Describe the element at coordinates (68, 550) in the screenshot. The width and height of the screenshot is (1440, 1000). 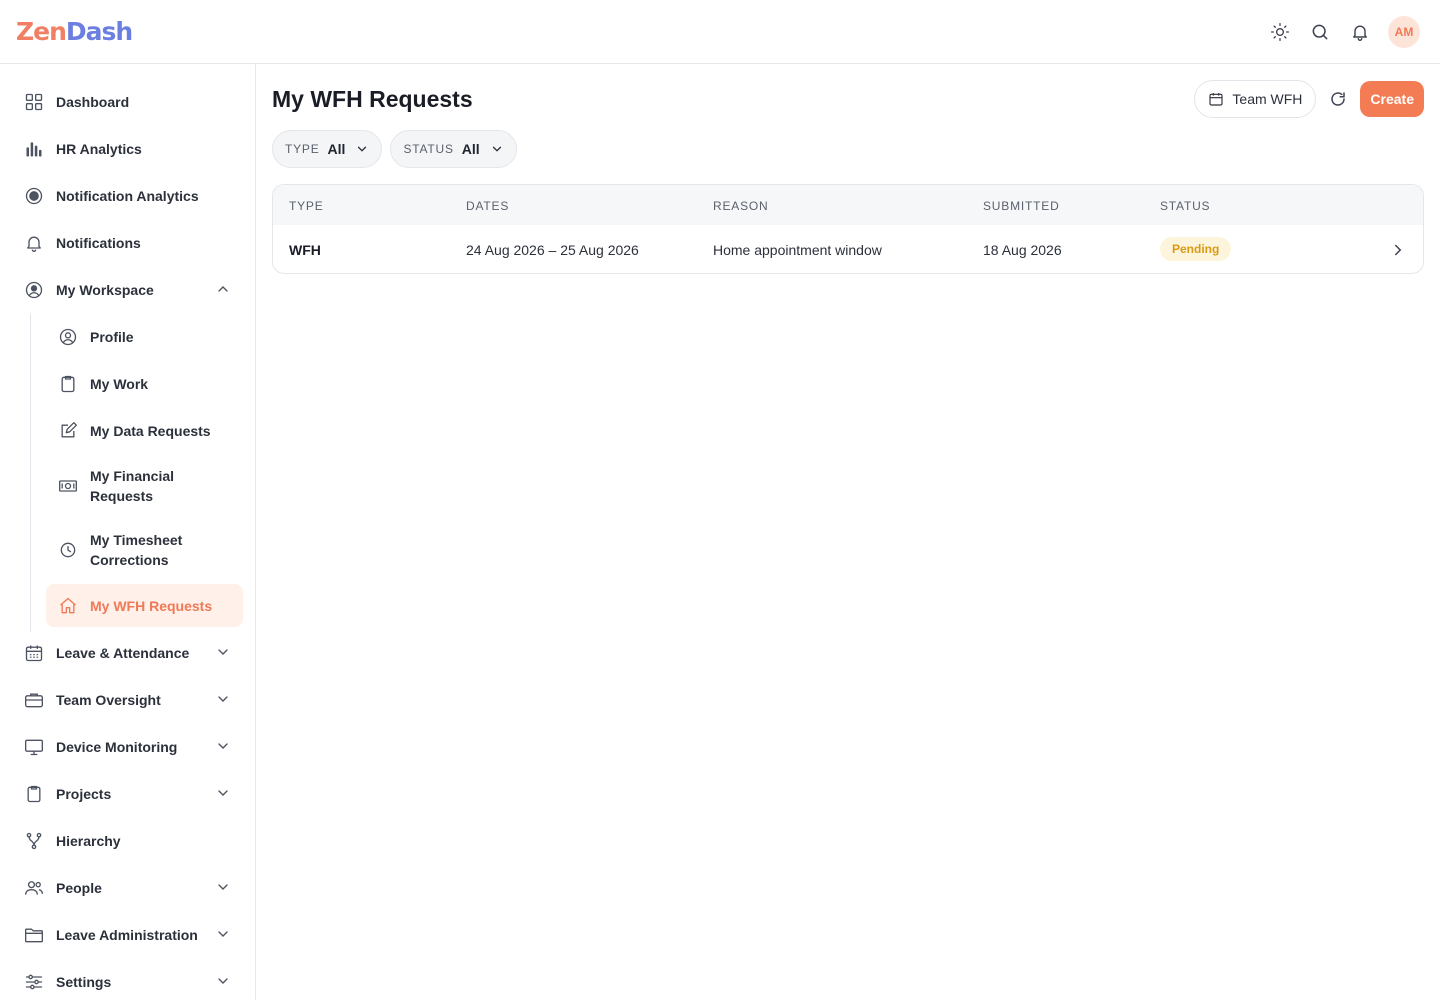
I see `clock-icon` at that location.